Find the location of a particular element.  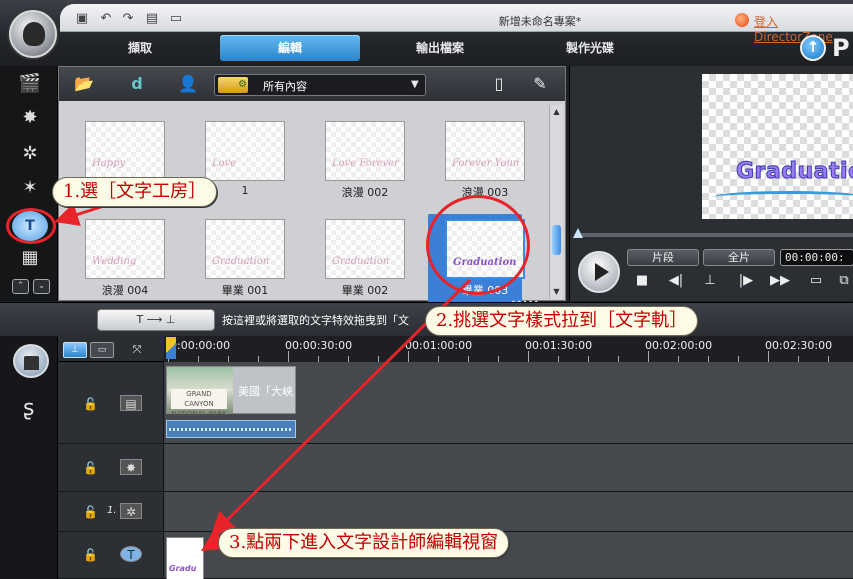

callout-step1: 1.選［文字工房］ is located at coordinates (135, 192).